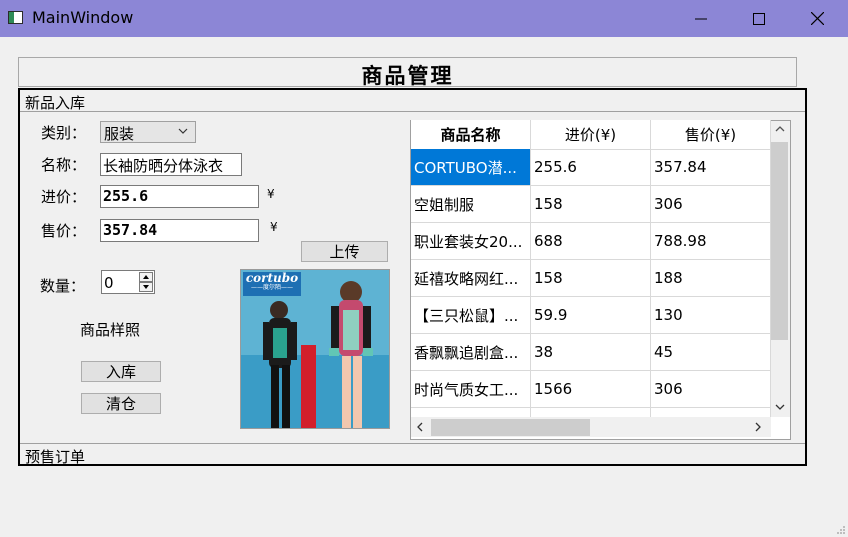  What do you see at coordinates (711, 315) in the screenshot?
I see `cell-price: 130` at bounding box center [711, 315].